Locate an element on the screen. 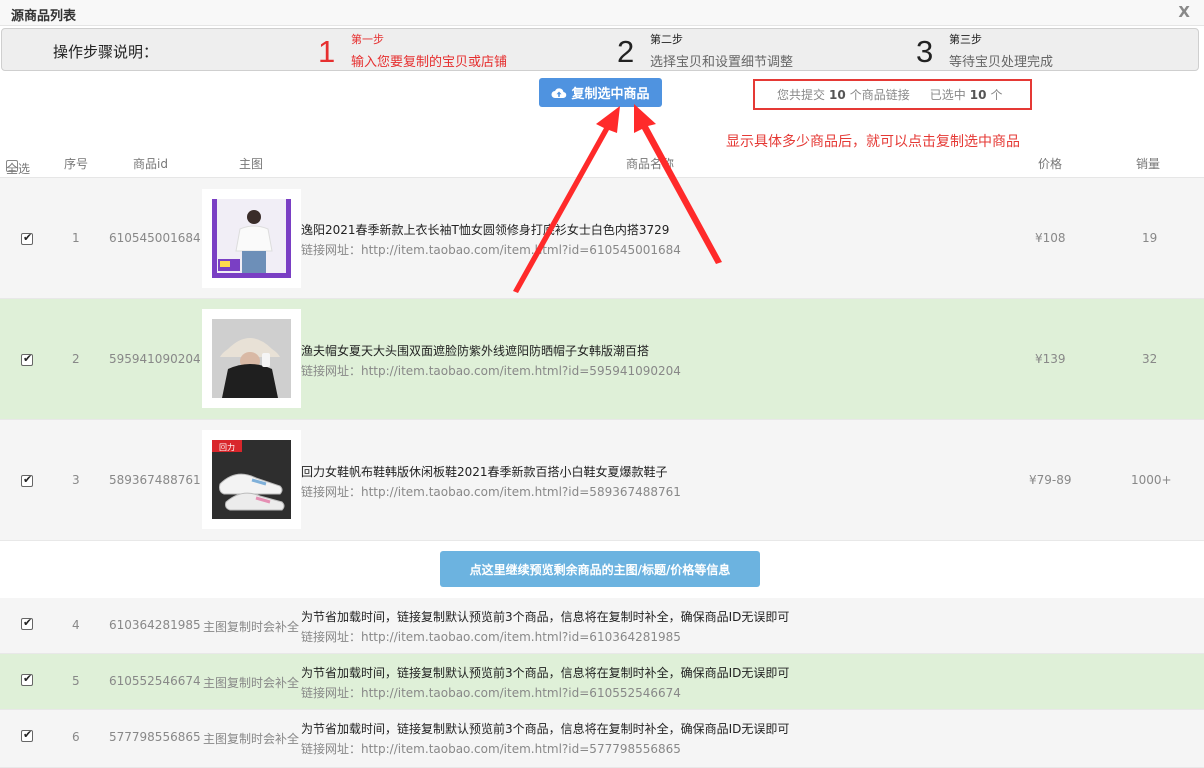 This screenshot has height=768, width=1204. row-id: 589367488761 is located at coordinates (155, 480).